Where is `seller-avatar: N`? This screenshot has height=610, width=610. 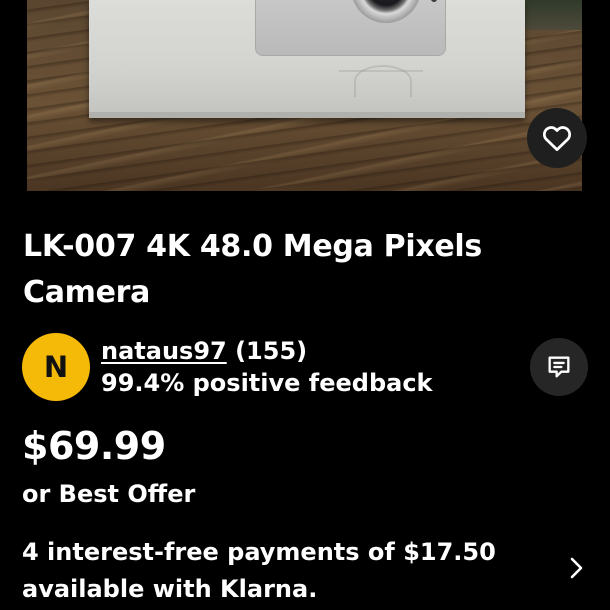 seller-avatar: N is located at coordinates (56, 367).